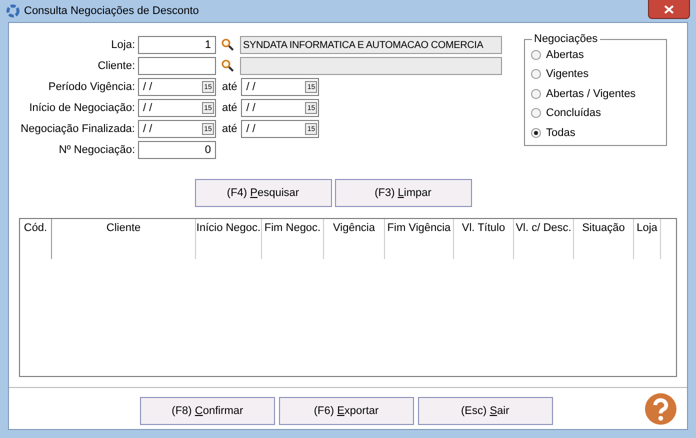 This screenshot has height=438, width=696. What do you see at coordinates (544, 239) in the screenshot?
I see `column-header: Vl. c/ Desc.` at bounding box center [544, 239].